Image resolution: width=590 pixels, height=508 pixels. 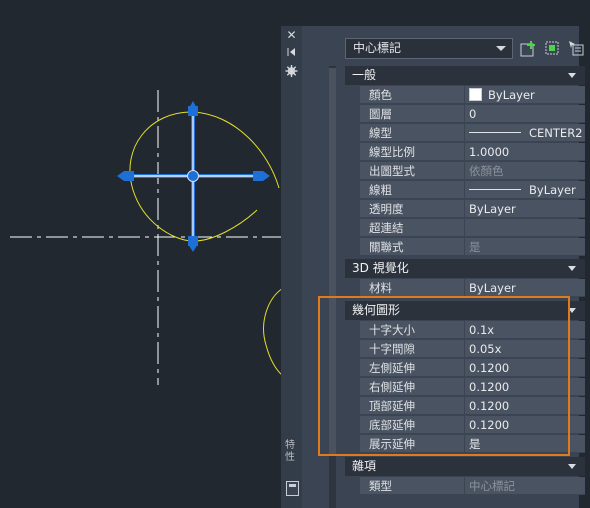 What do you see at coordinates (291, 52) in the screenshot?
I see `pin-icon` at bounding box center [291, 52].